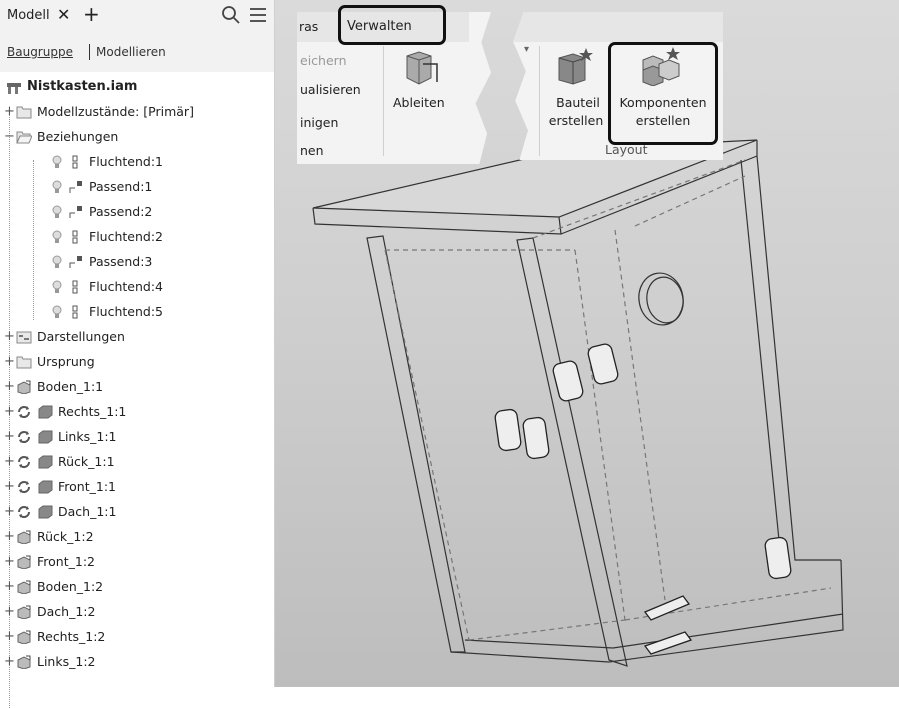 The image size is (899, 708). Describe the element at coordinates (59, 586) in the screenshot. I see `tree-row-part: Boden_1:2` at that location.